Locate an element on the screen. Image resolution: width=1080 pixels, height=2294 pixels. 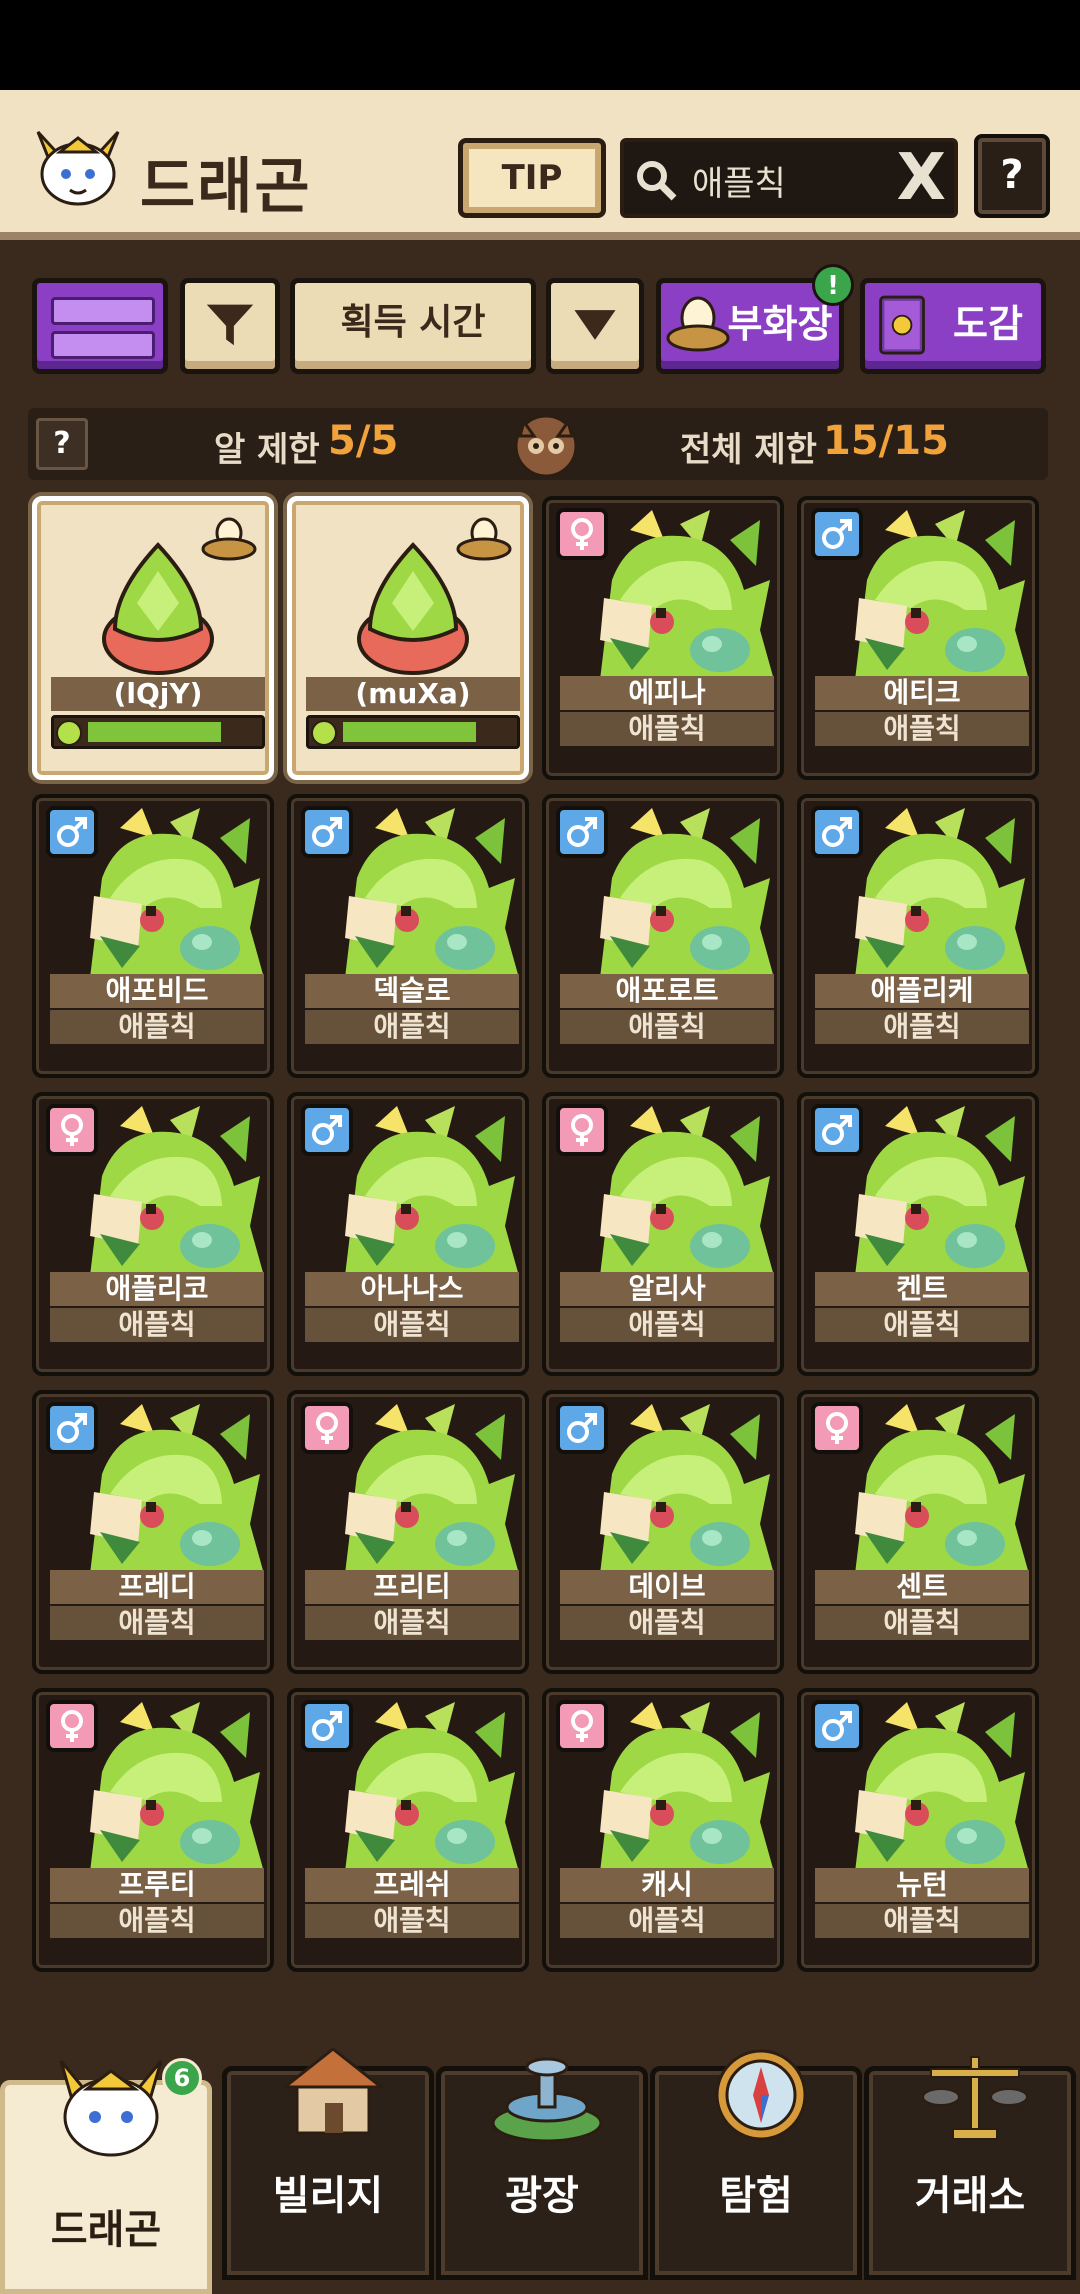
dragon-name: 애플리코 is located at coordinates (157, 1289).